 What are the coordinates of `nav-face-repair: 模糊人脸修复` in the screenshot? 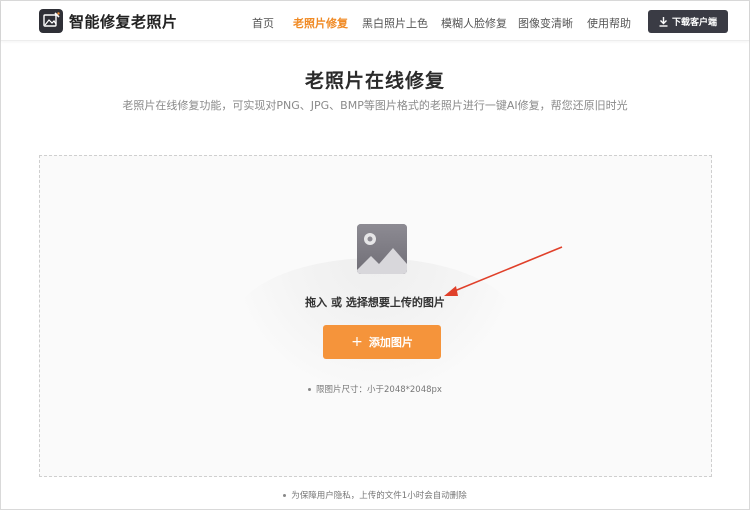 It's located at (474, 23).